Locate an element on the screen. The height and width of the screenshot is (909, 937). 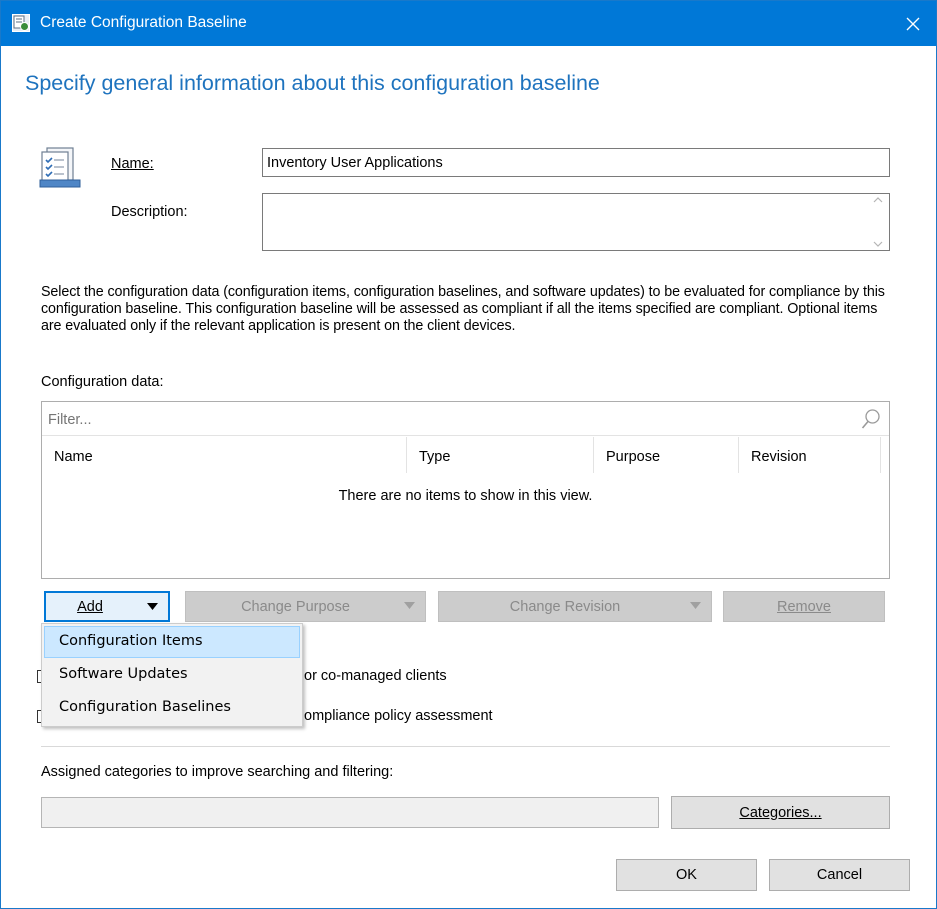
close-icon is located at coordinates (913, 23).